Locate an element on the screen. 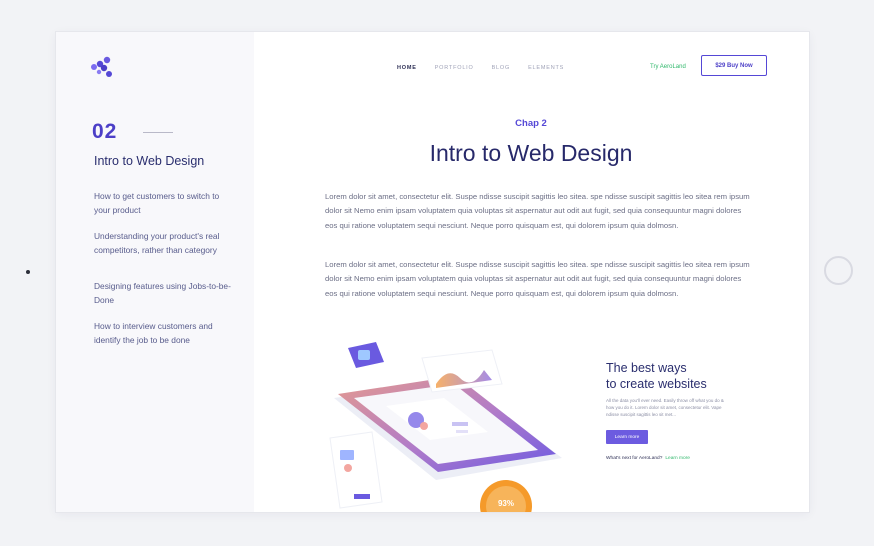 The width and height of the screenshot is (874, 546). nav-home: HOME is located at coordinates (407, 68).